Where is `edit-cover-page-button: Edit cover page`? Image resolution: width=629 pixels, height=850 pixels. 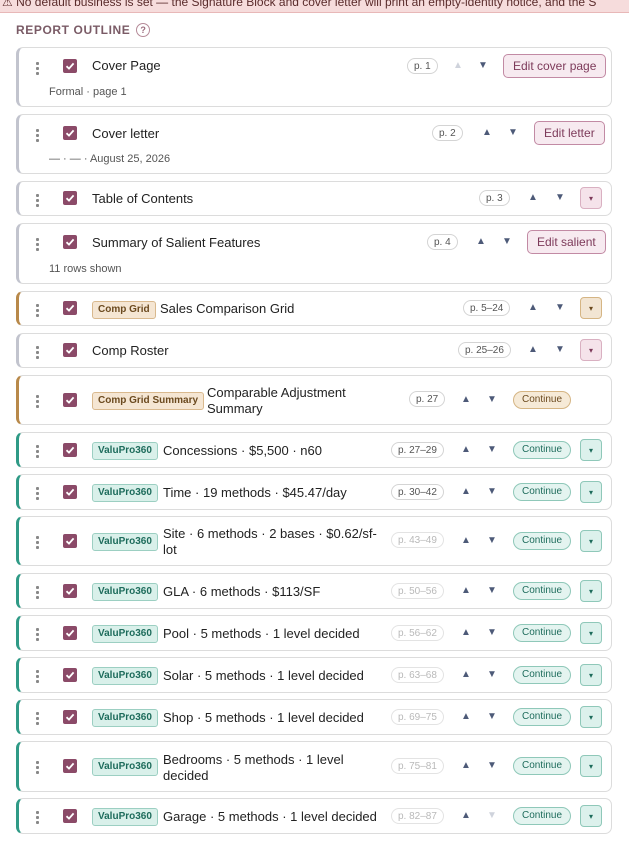
edit-cover-page-button: Edit cover page is located at coordinates (555, 66).